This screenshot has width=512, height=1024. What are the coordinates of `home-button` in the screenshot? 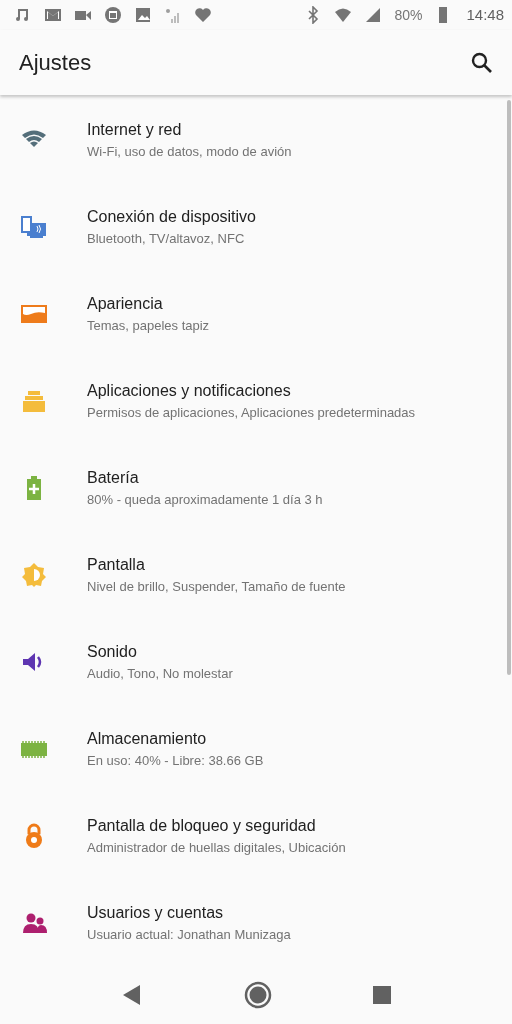 It's located at (258, 995).